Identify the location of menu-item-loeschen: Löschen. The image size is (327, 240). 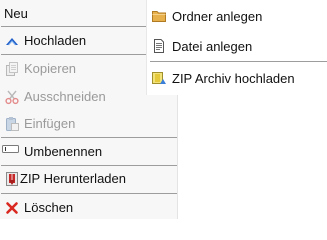
(88, 208).